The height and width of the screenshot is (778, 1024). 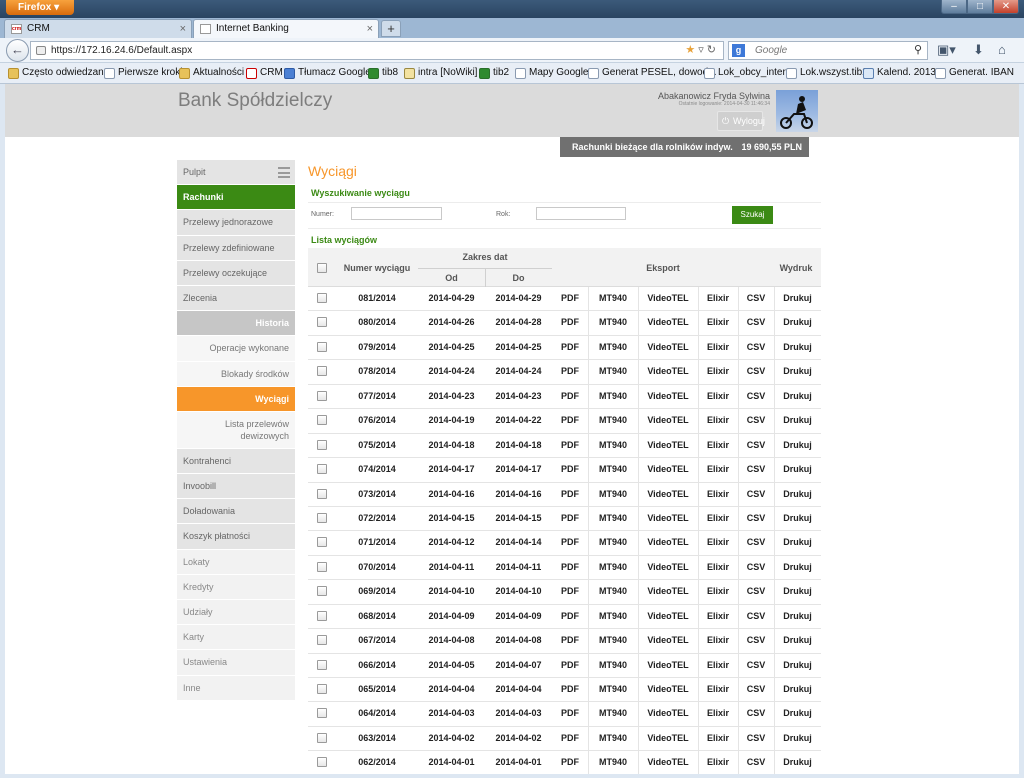 What do you see at coordinates (827, 73) in the screenshot?
I see `bookmark-item: Lok.wszyst.tib2` at bounding box center [827, 73].